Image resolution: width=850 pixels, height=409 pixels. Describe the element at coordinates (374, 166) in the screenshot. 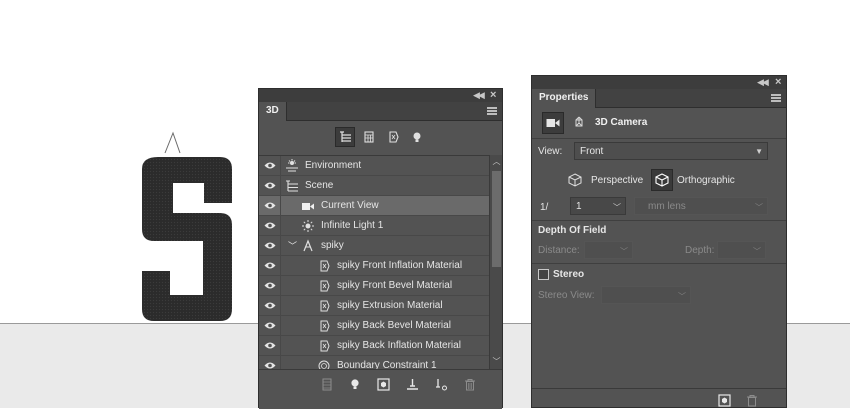

I see `scene-tree-row: Environment` at that location.